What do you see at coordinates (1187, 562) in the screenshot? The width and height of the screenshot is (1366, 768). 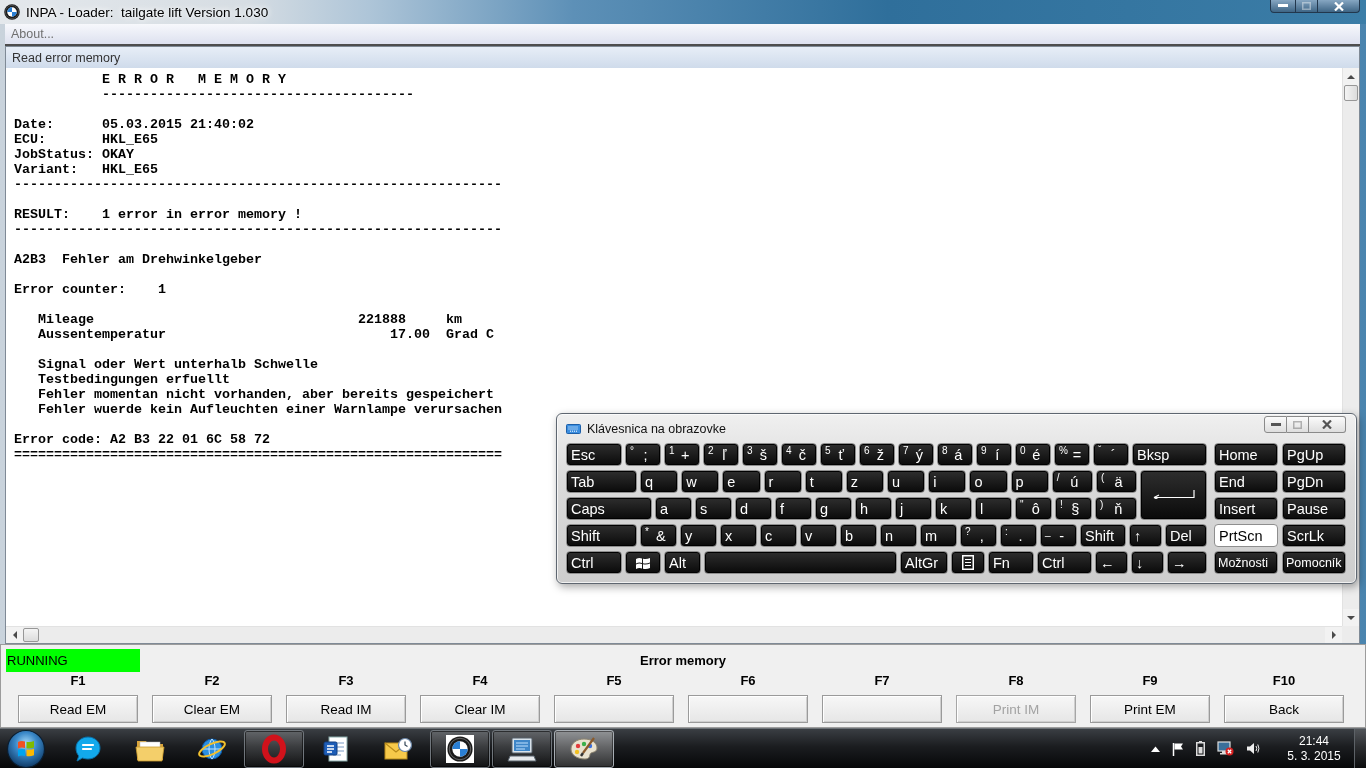 I see `keyboard-key: →` at bounding box center [1187, 562].